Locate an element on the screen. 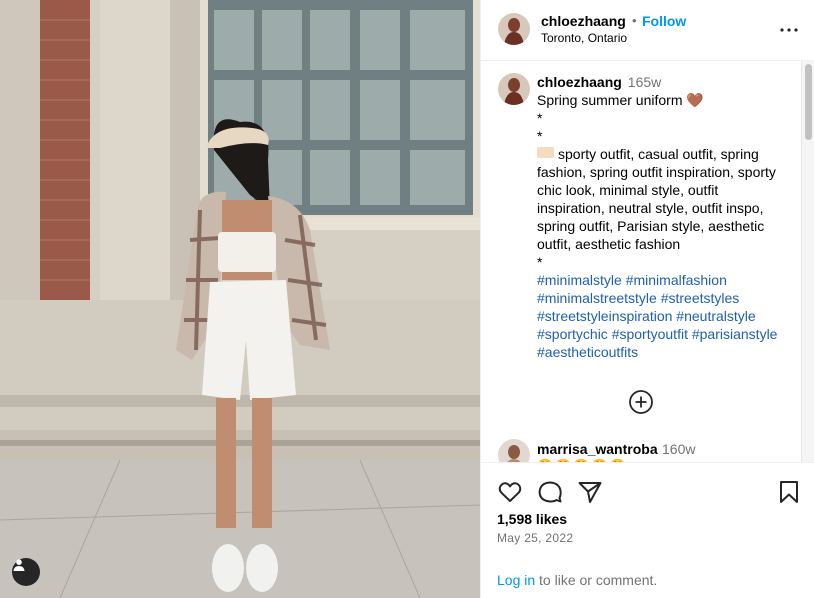  commenter-avatar is located at coordinates (514, 450).